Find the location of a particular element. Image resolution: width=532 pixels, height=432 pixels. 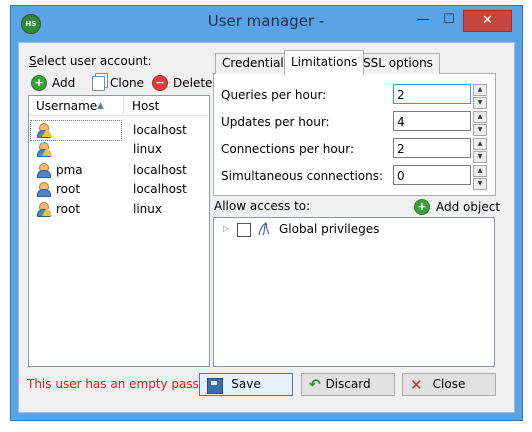

clone-user-button: Clone is located at coordinates (118, 83).